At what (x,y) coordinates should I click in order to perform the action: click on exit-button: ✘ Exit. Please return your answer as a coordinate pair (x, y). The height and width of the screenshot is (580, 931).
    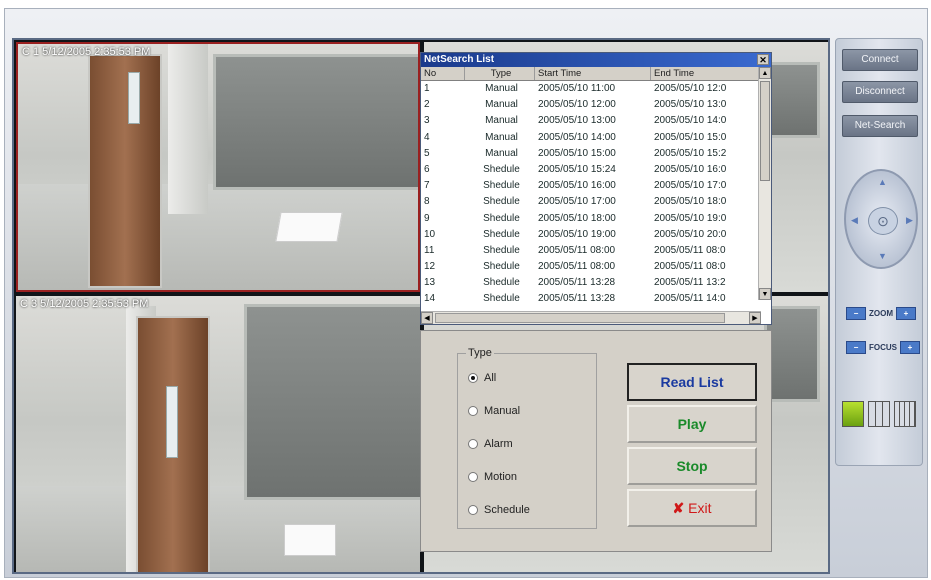
    Looking at the image, I should click on (692, 508).